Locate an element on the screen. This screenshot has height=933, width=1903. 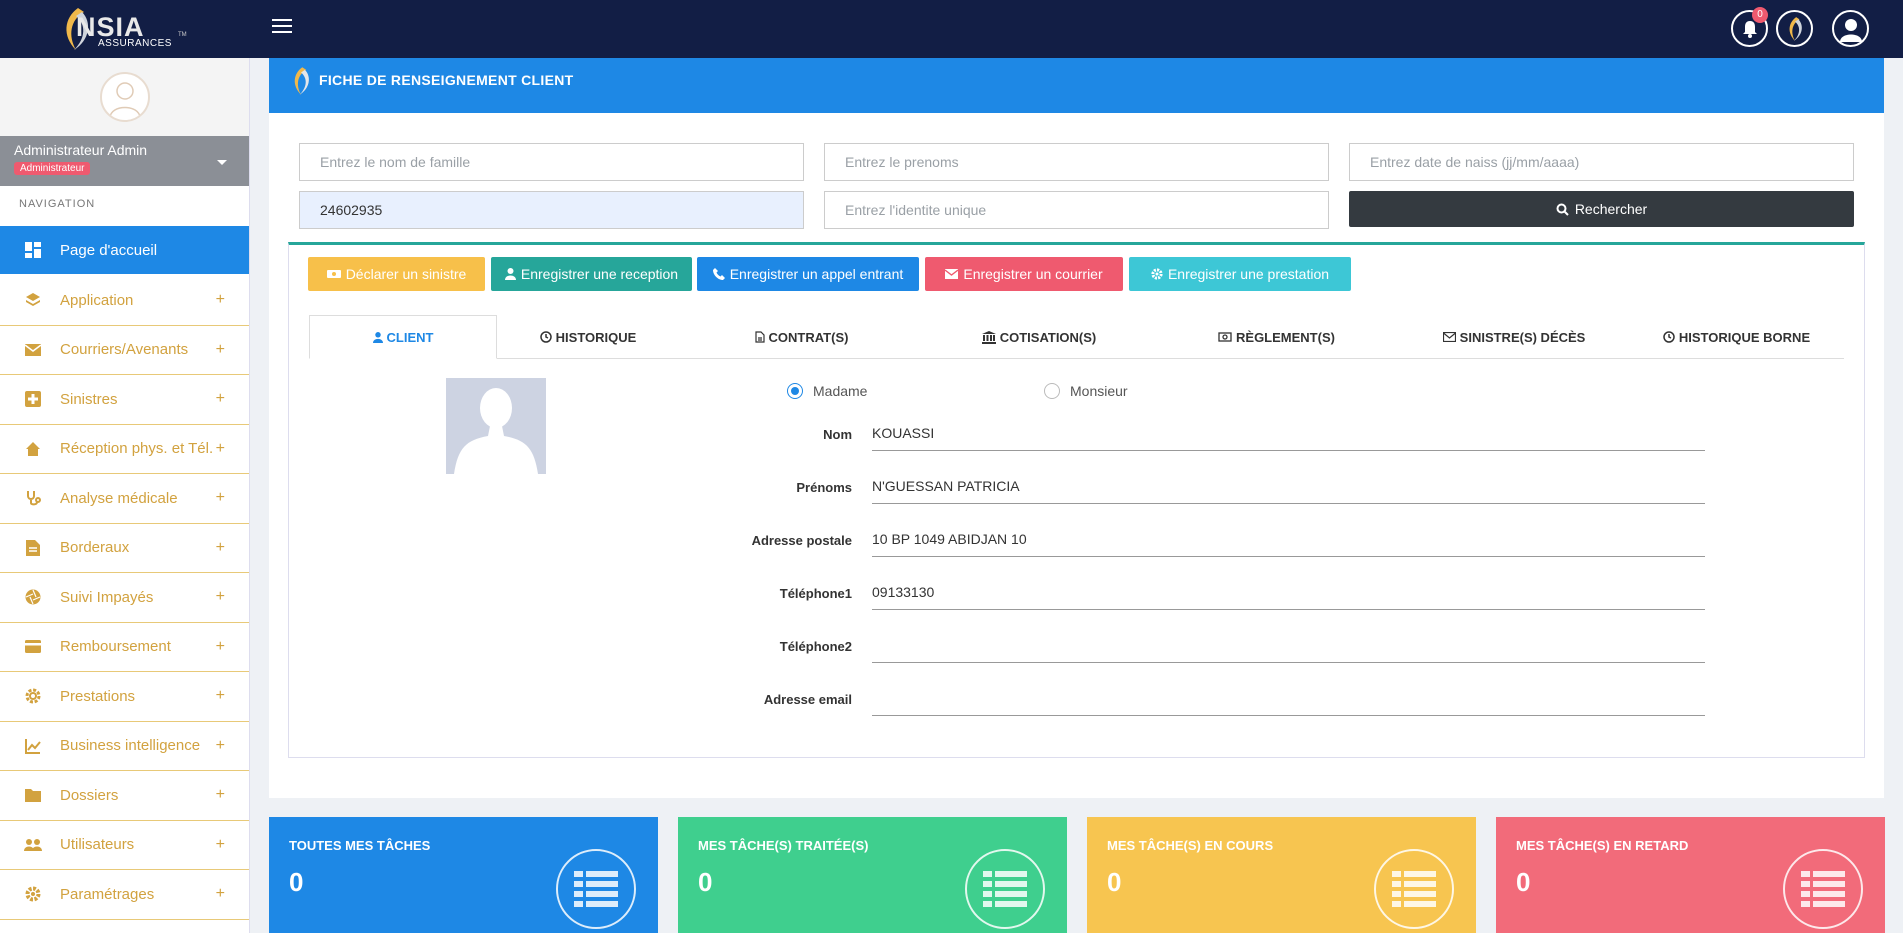
notification-badge: 0 is located at coordinates (1760, 15).